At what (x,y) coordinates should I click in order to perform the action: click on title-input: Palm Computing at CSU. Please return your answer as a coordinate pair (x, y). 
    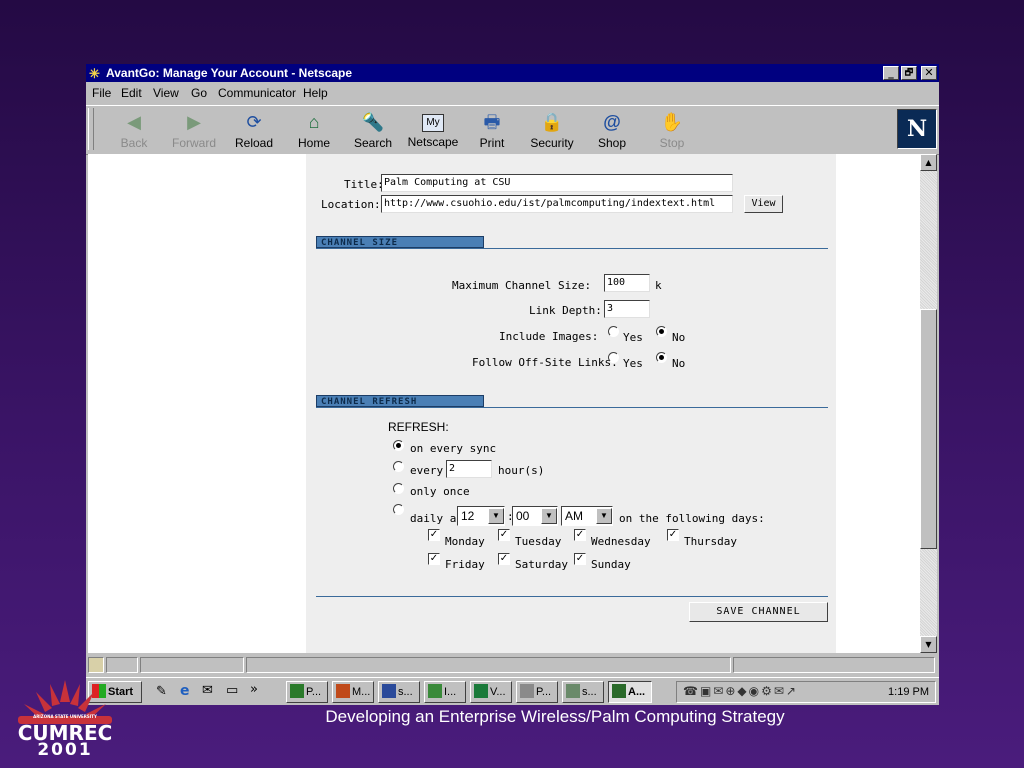
    Looking at the image, I should click on (557, 183).